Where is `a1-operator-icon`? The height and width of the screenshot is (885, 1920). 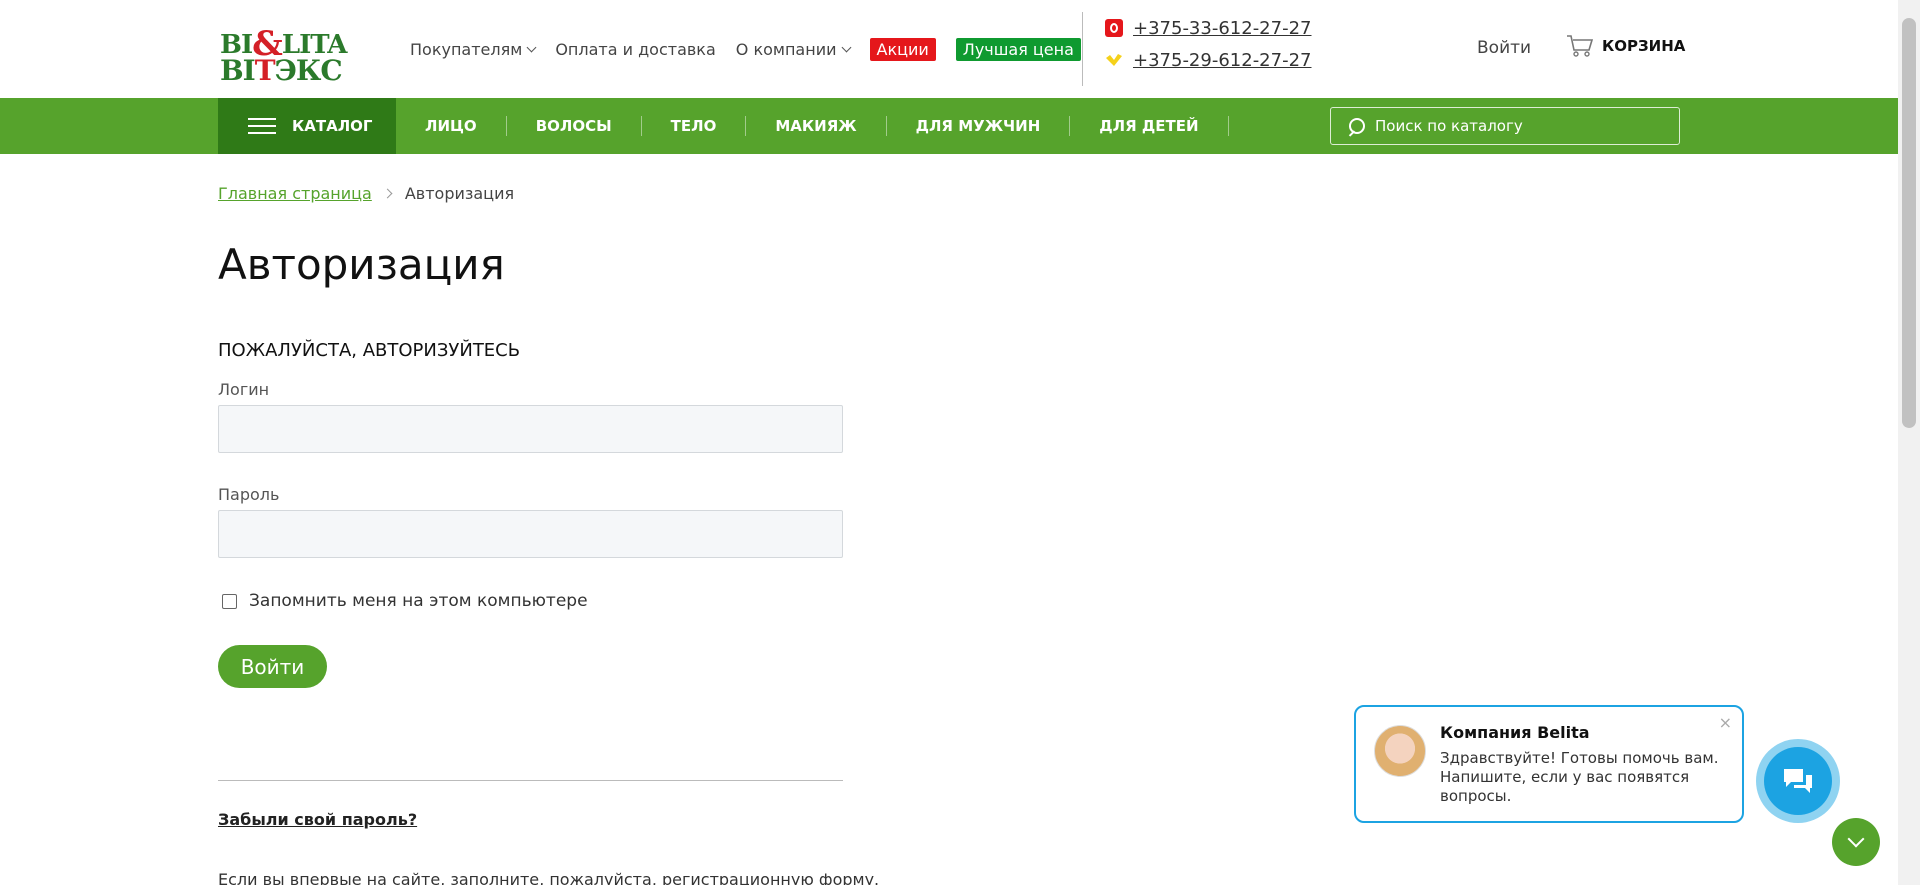
a1-operator-icon is located at coordinates (1114, 60).